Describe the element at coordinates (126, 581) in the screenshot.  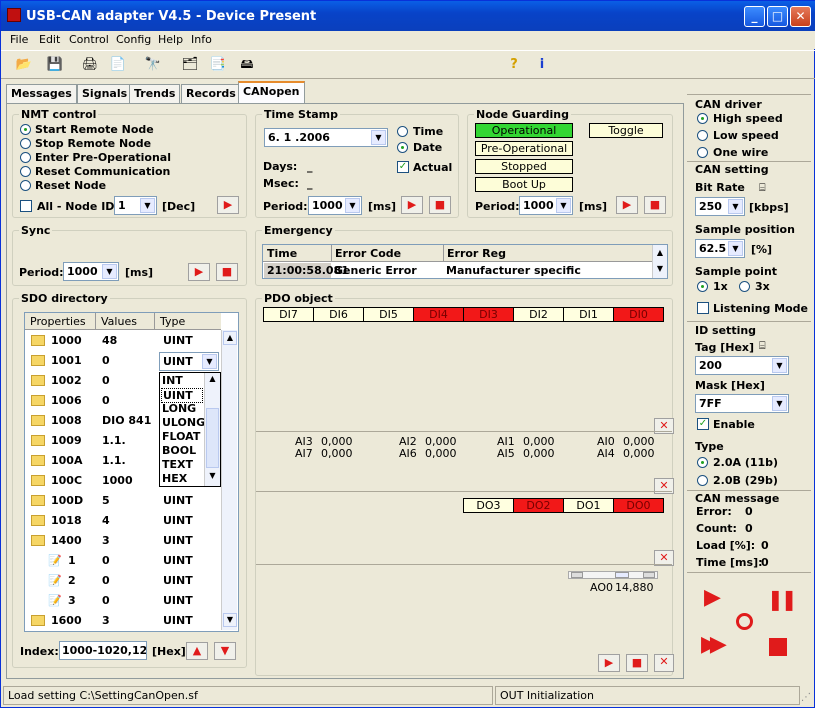
I see `tree-row: 📝 2 0 UINT` at that location.